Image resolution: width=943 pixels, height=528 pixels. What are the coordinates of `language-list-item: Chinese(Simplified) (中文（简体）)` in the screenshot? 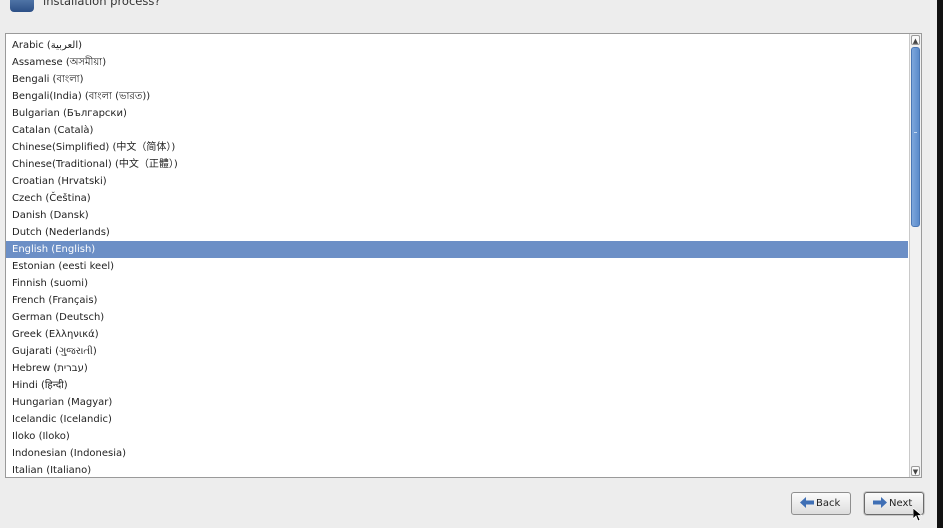 It's located at (457, 147).